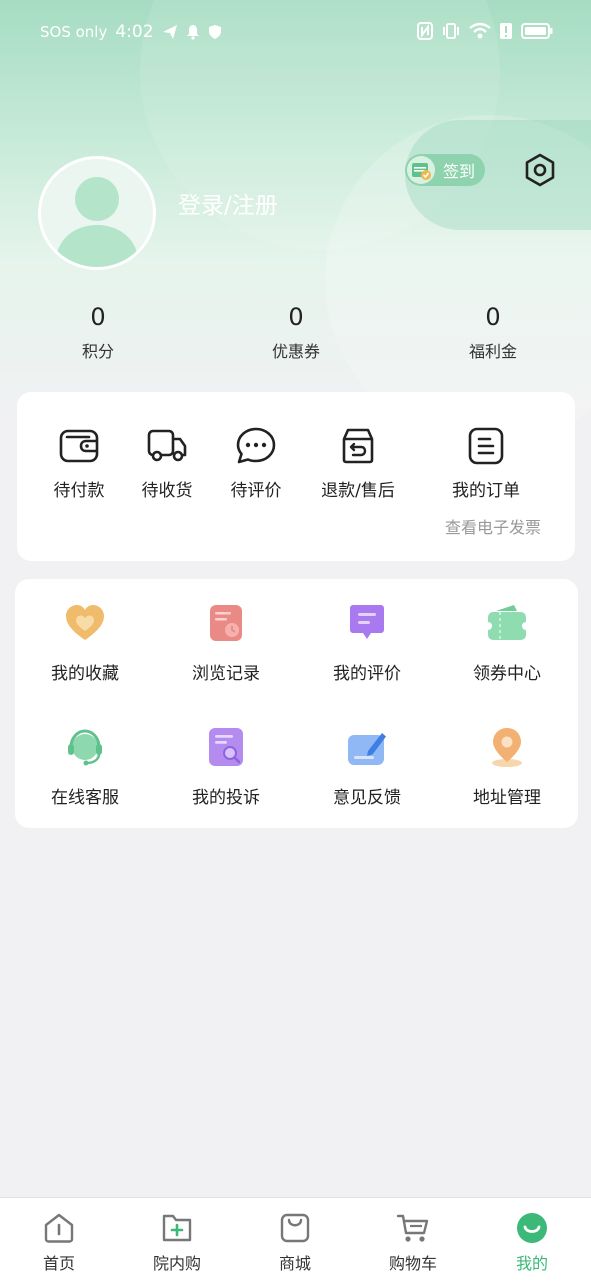 Image resolution: width=591 pixels, height=1281 pixels. I want to click on tab-mall-label: 商城, so click(294, 1263).